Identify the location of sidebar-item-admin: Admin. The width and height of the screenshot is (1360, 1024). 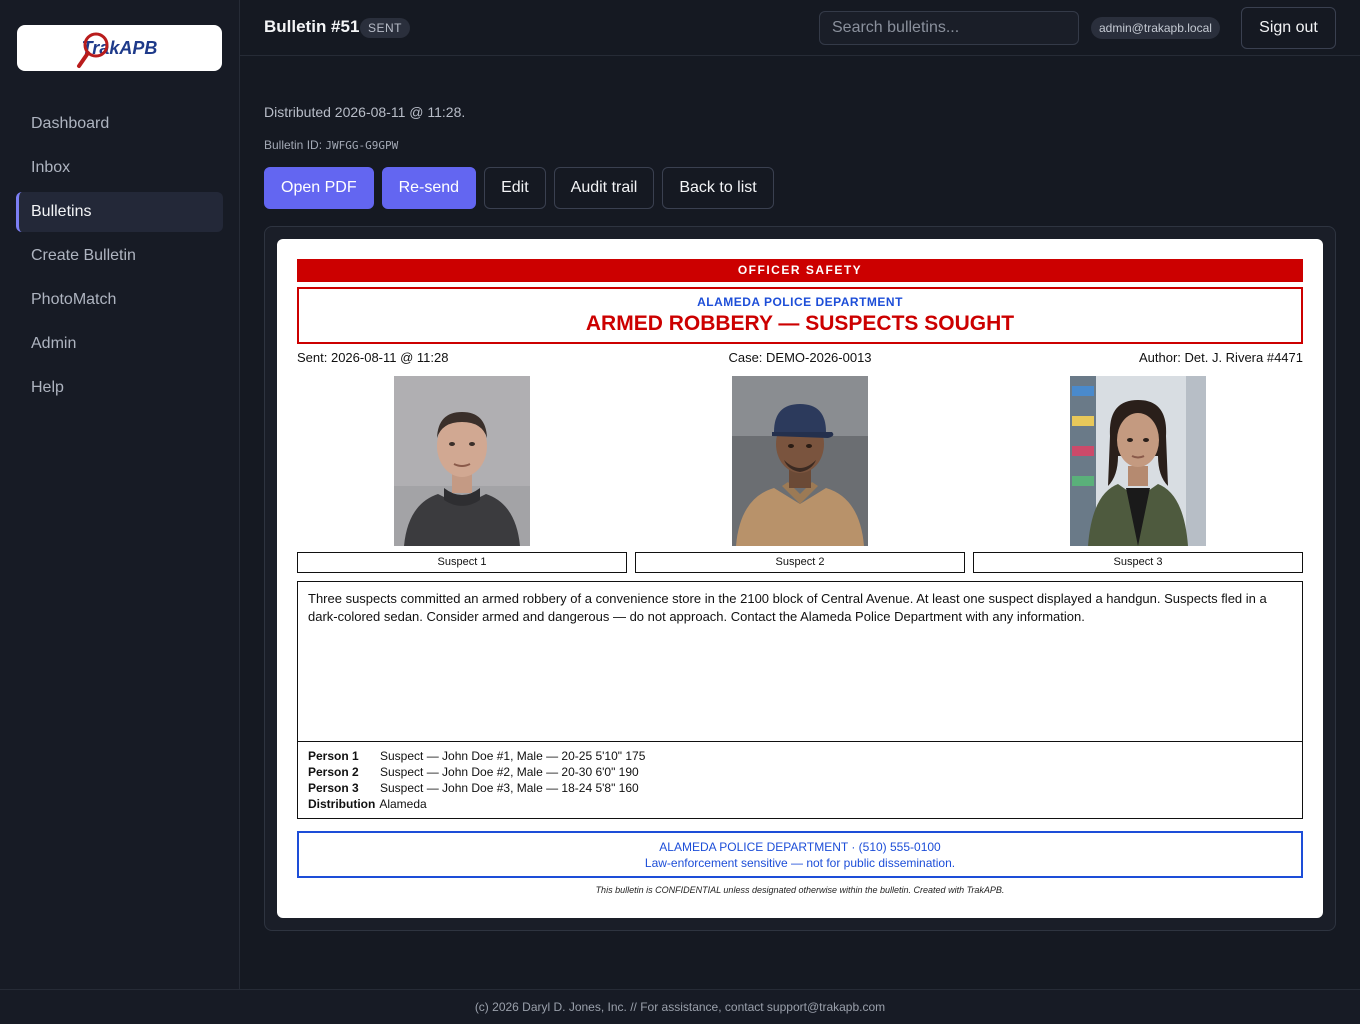
(119, 344).